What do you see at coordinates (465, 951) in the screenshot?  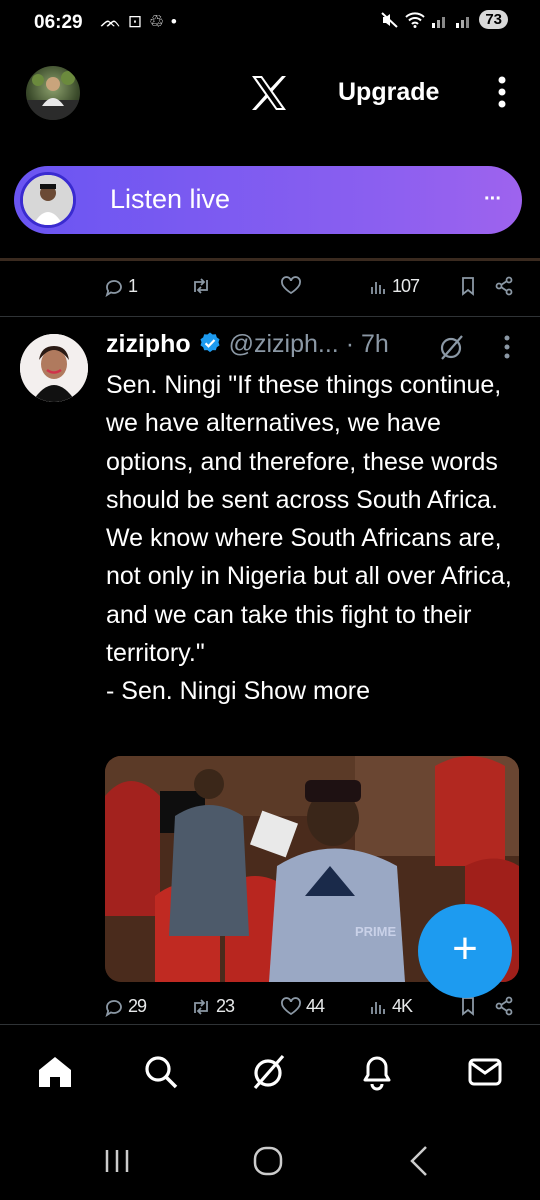 I see `compose-post-button: +` at bounding box center [465, 951].